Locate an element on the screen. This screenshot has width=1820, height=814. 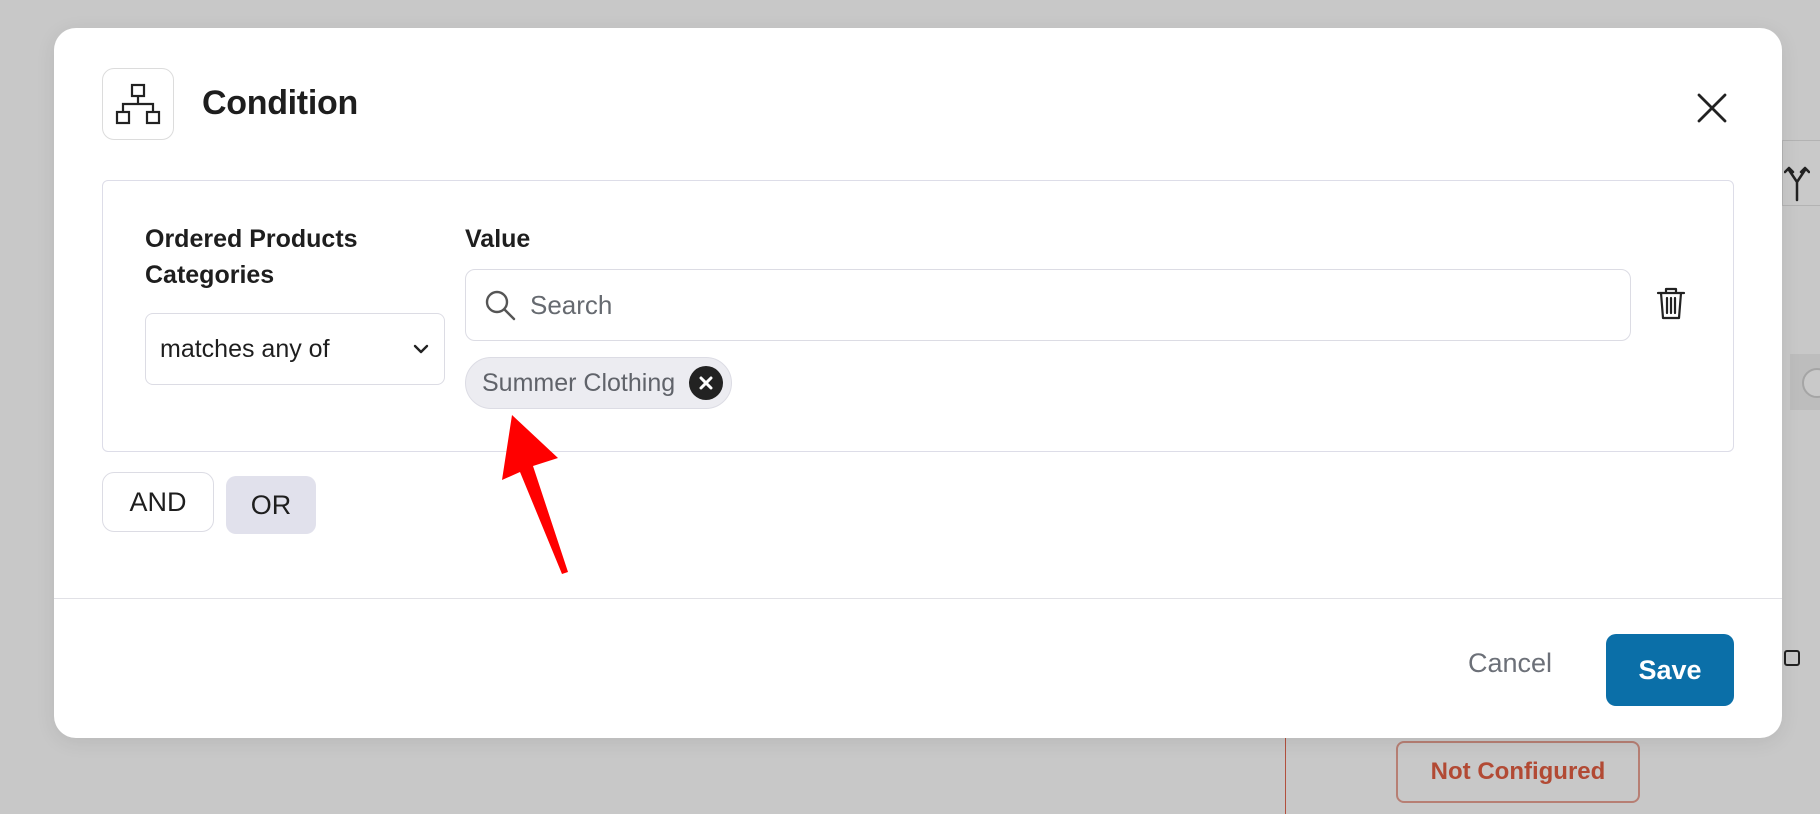
background-small-icon is located at coordinates (1792, 658).